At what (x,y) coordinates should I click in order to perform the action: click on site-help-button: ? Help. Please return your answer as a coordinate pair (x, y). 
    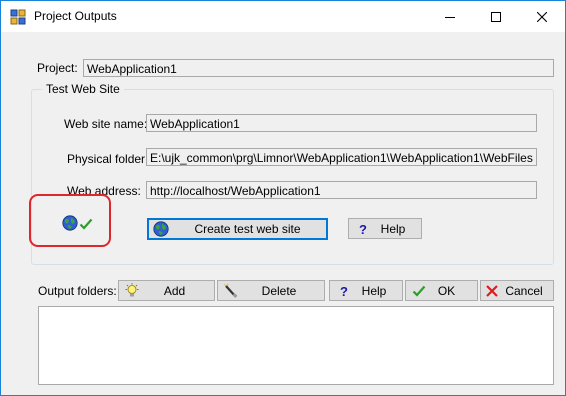
    Looking at the image, I should click on (385, 228).